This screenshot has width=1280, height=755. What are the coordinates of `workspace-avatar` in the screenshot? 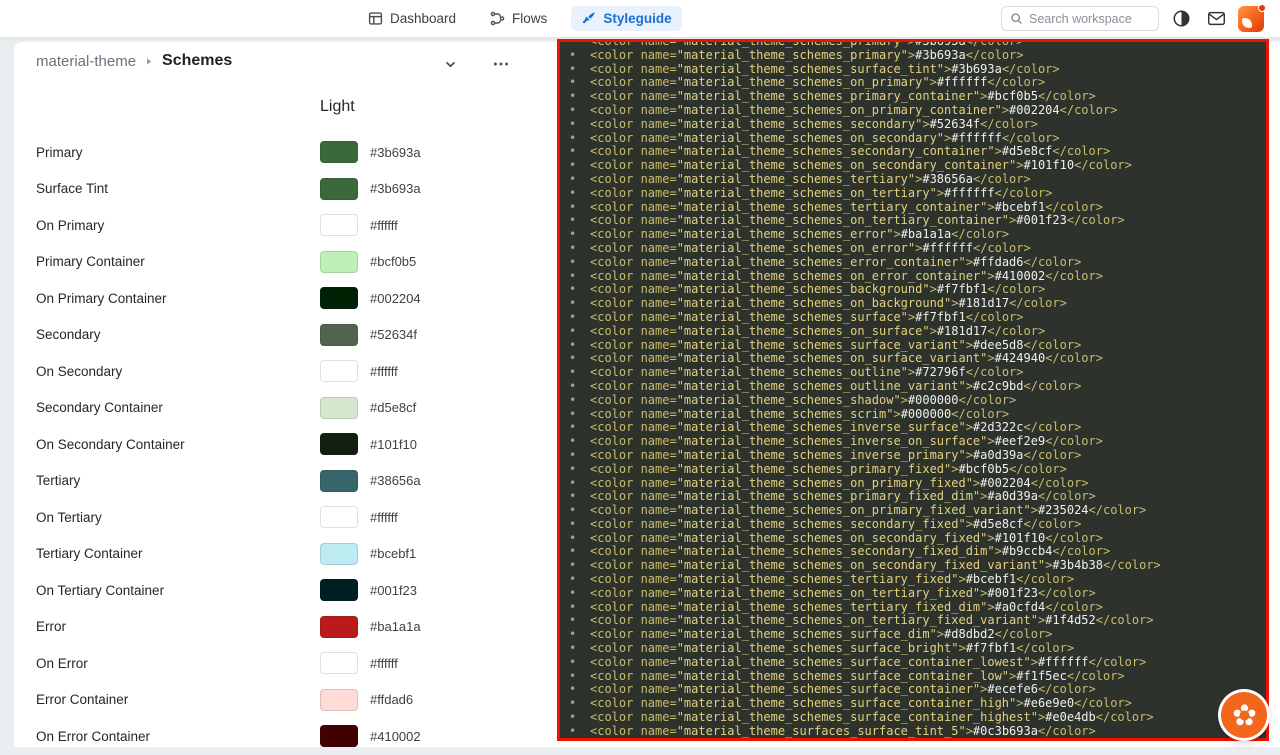 It's located at (1252, 17).